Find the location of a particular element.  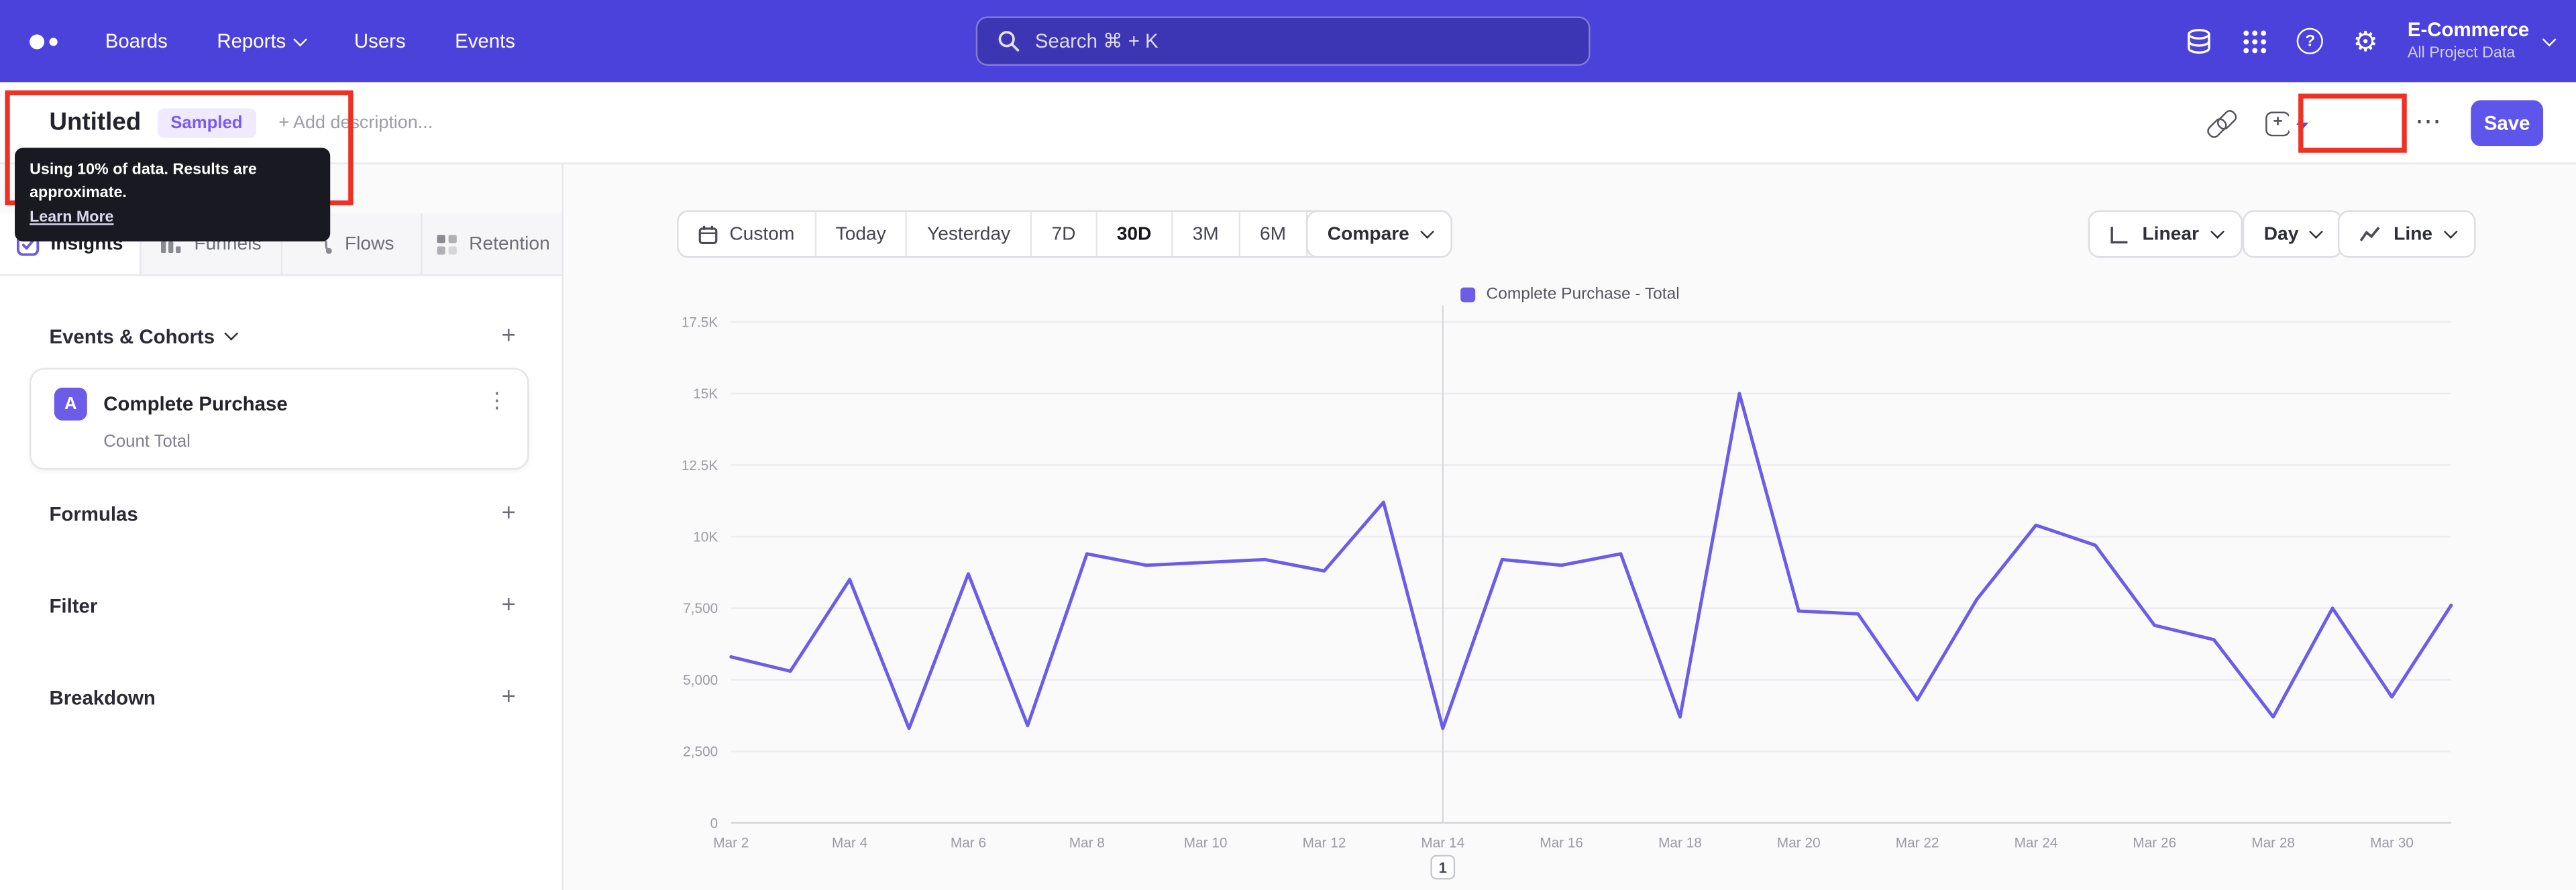

report-header-actions: + ⋯ Save is located at coordinates (2375, 123).